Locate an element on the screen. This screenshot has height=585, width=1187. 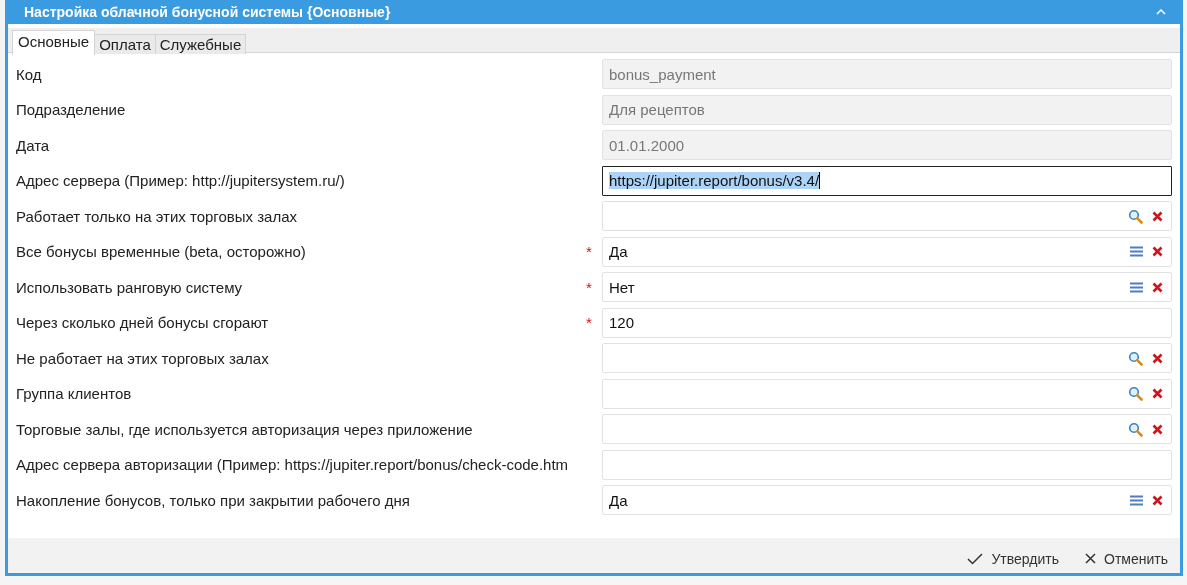
readonly-field: Для рецептов is located at coordinates (887, 109).